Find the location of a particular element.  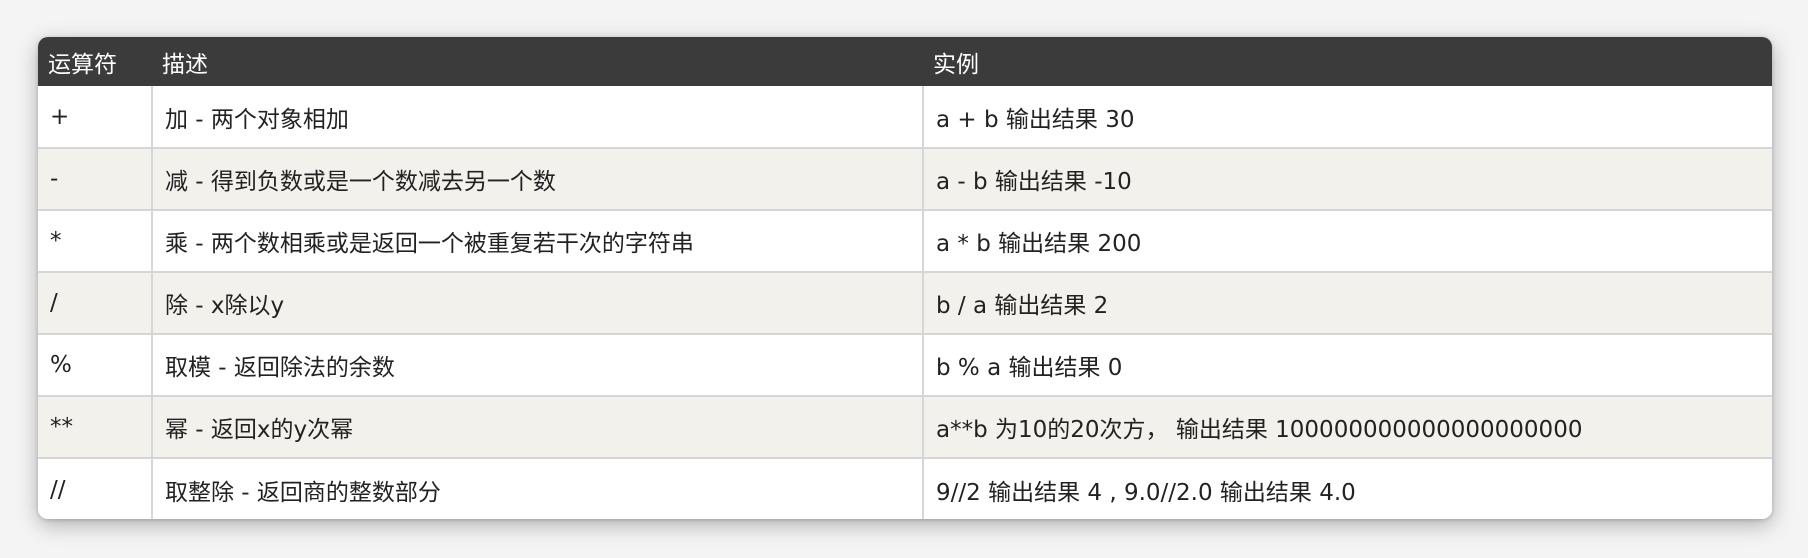

example-cell: 9//2 输出结果 4 , 9.0//2.0 输出结果 4.0 is located at coordinates (1146, 492).